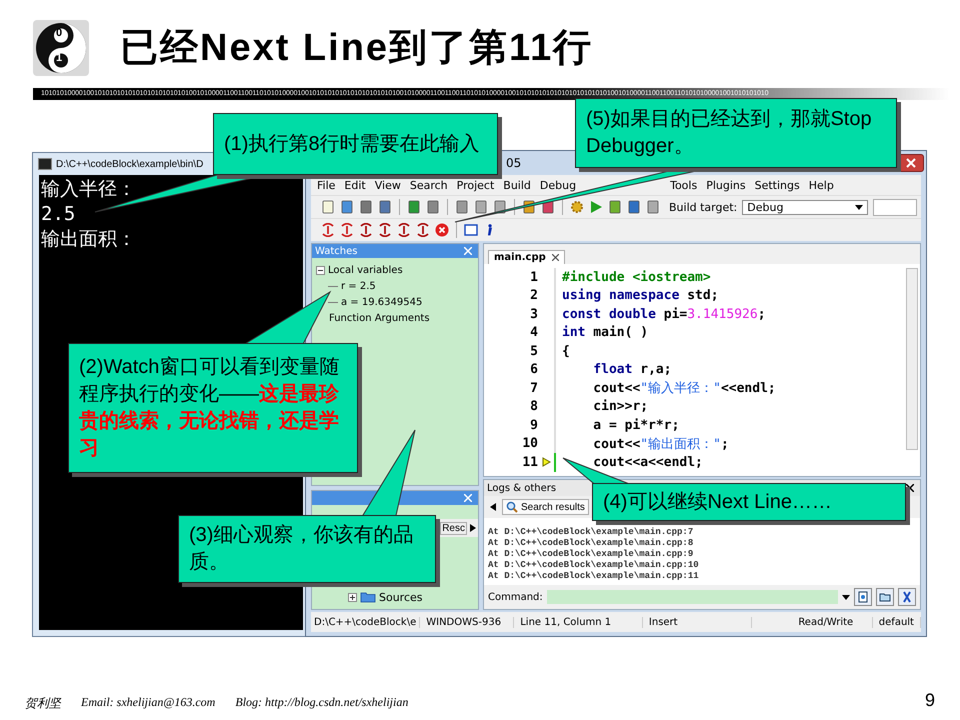  I want to click on blog-link: Blog: http://blog.csdn.net/sxhelijian, so click(321, 703).